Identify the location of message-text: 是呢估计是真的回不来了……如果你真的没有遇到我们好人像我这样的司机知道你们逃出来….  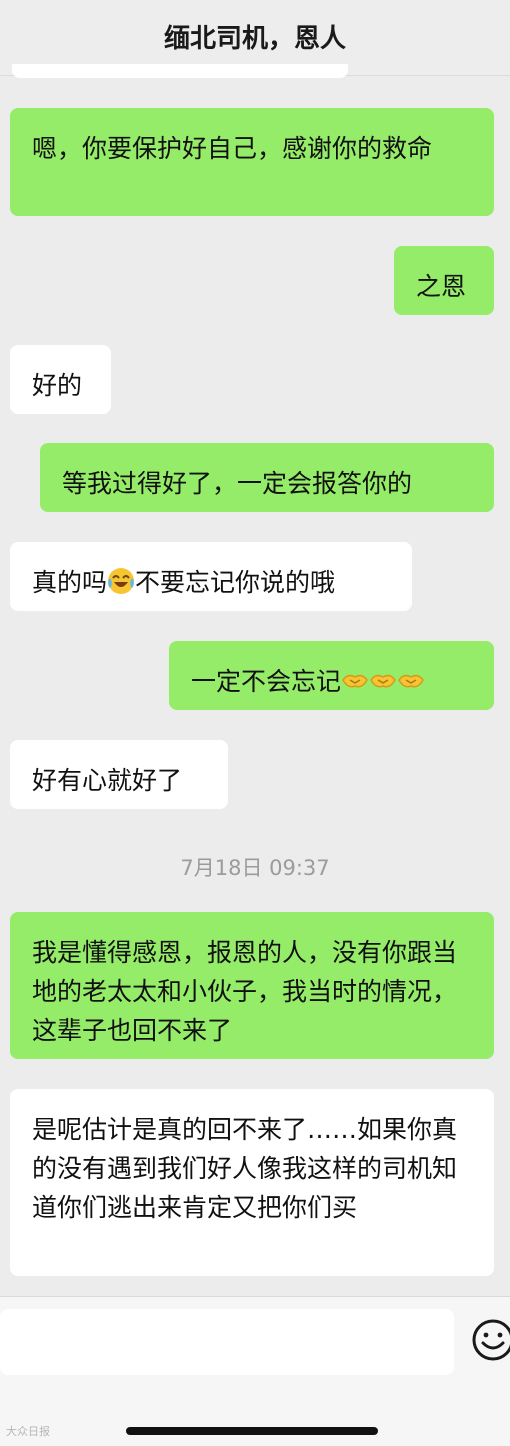
(245, 1168).